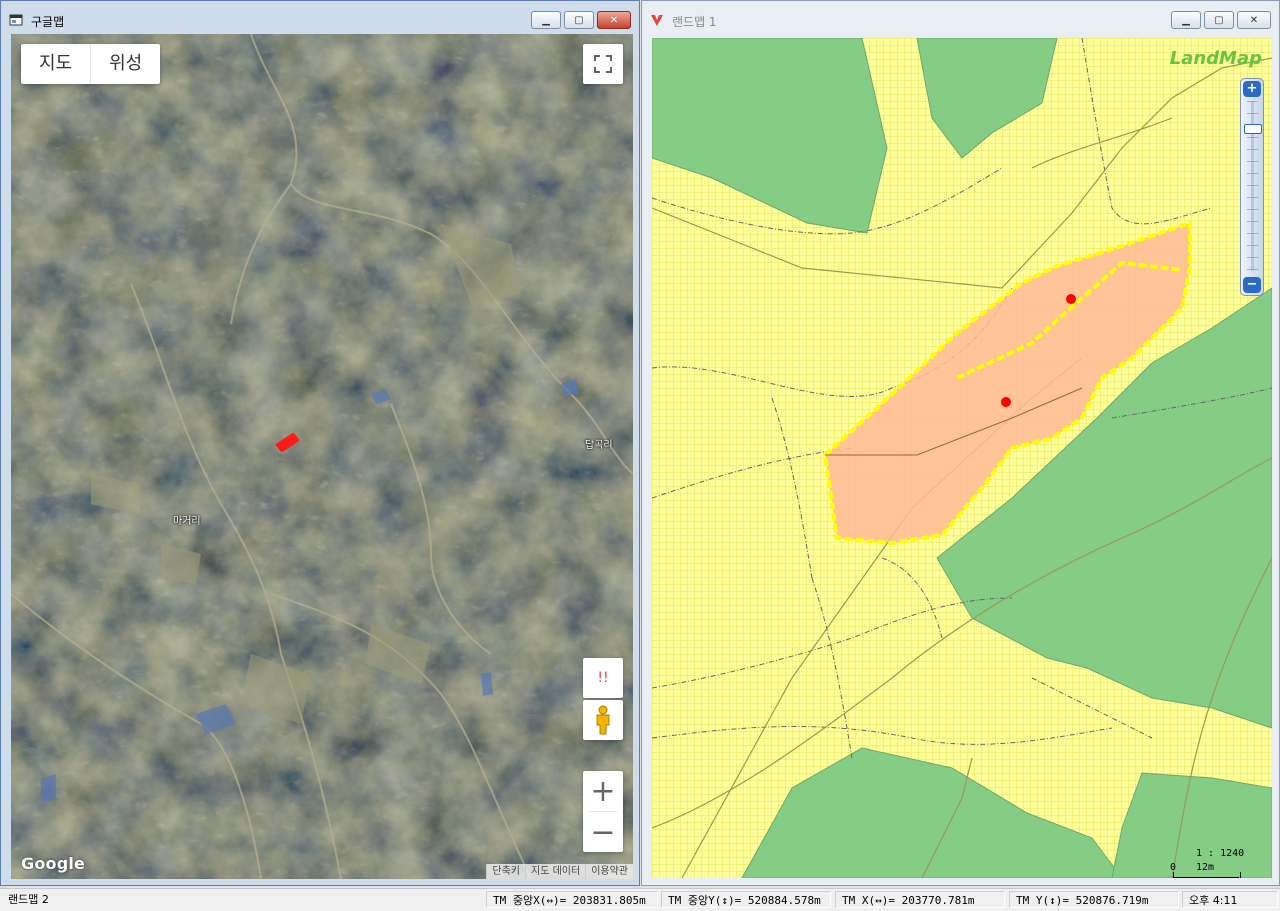 The width and height of the screenshot is (1280, 911). What do you see at coordinates (599, 445) in the screenshot?
I see `place-label-dapgokri: 답곡리` at bounding box center [599, 445].